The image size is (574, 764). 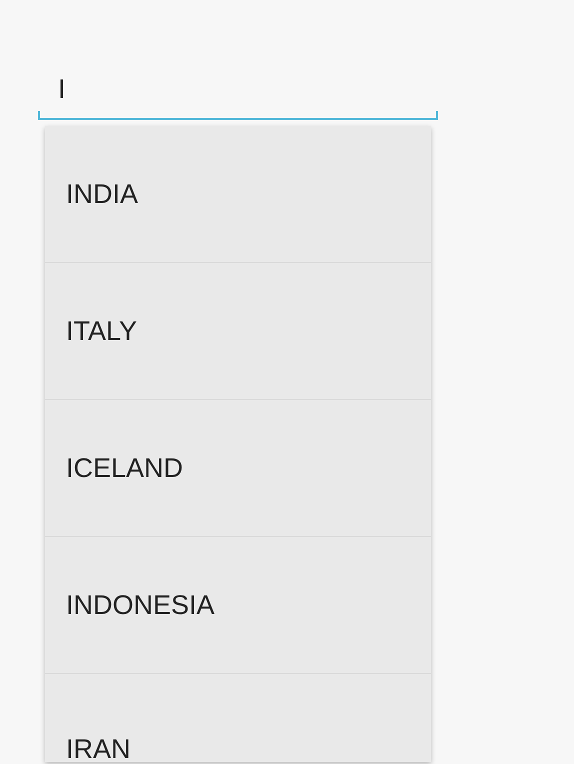 What do you see at coordinates (238, 718) in the screenshot?
I see `suggestion-item: IRAN` at bounding box center [238, 718].